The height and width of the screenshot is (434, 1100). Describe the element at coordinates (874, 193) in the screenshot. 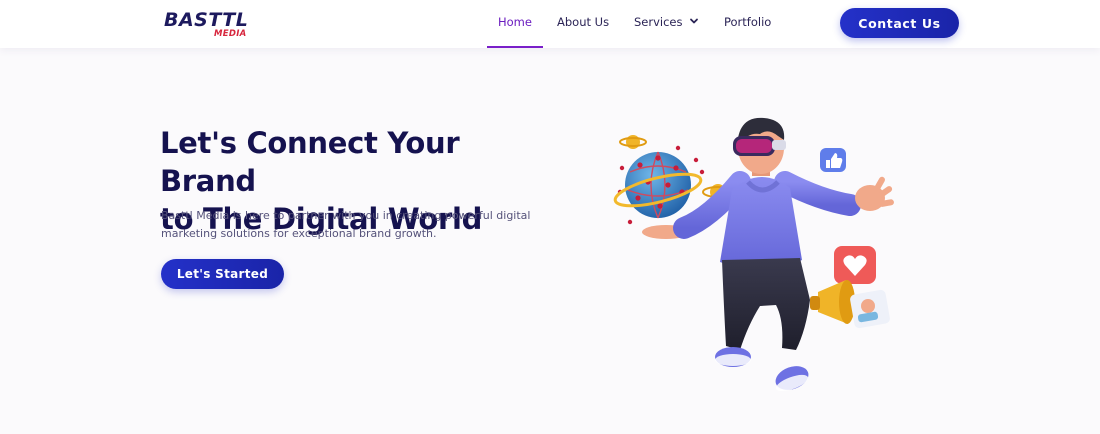

I see `hand-icon` at that location.